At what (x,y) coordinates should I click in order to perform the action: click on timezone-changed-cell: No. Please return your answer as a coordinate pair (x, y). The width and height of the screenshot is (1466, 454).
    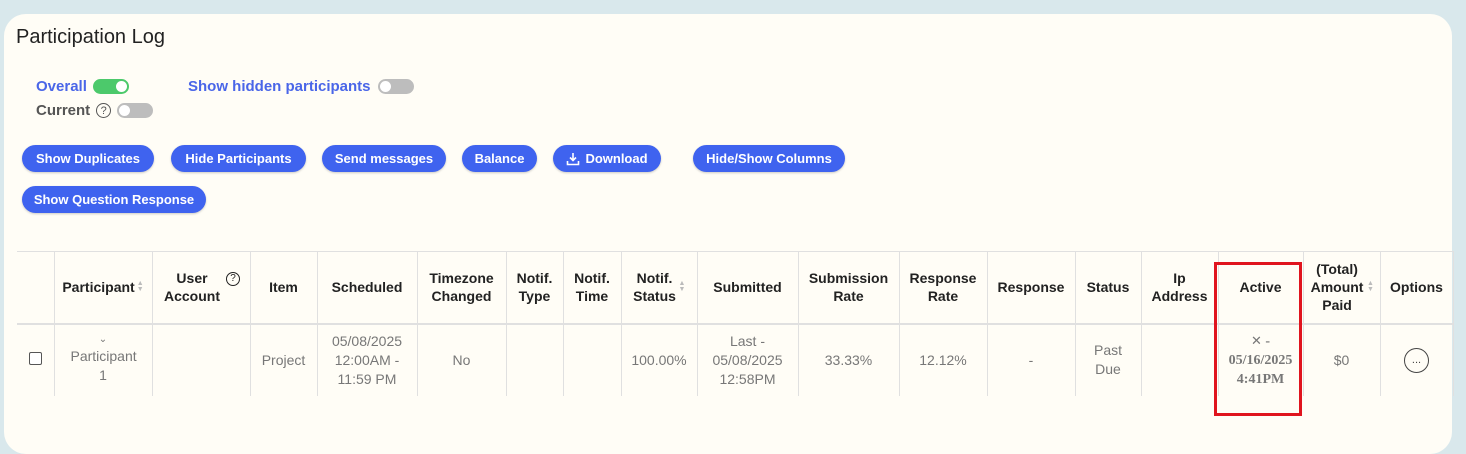
    Looking at the image, I should click on (462, 359).